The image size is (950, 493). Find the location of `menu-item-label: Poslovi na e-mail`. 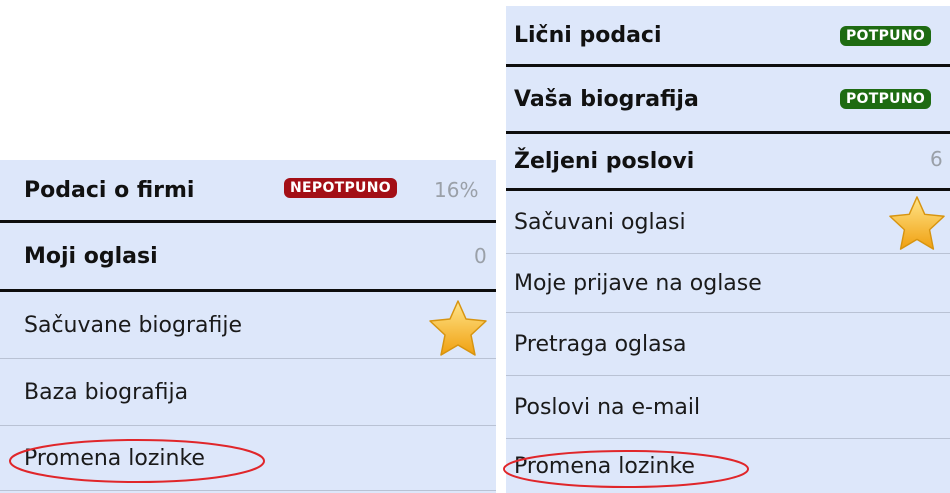

menu-item-label: Poslovi na e-mail is located at coordinates (607, 407).